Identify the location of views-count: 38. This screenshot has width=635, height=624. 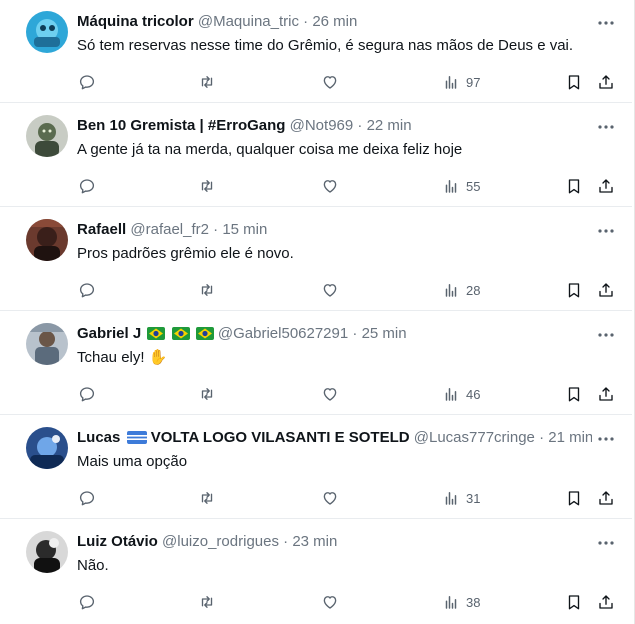
(473, 602).